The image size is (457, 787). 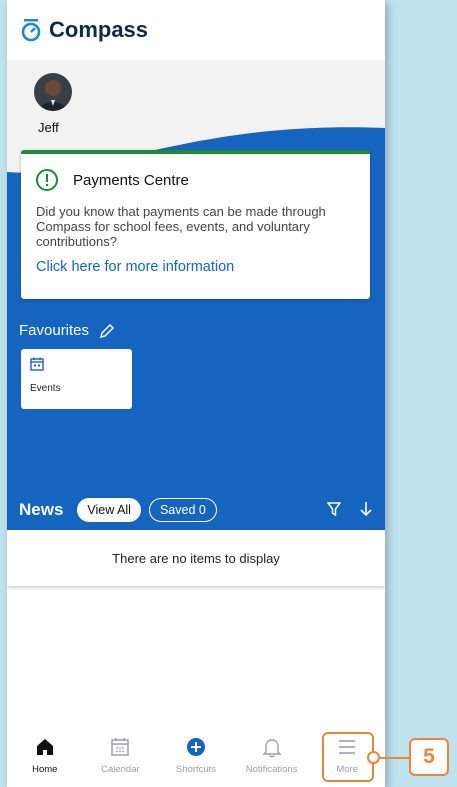 I want to click on empty-message: There are no items to display, so click(x=196, y=558).